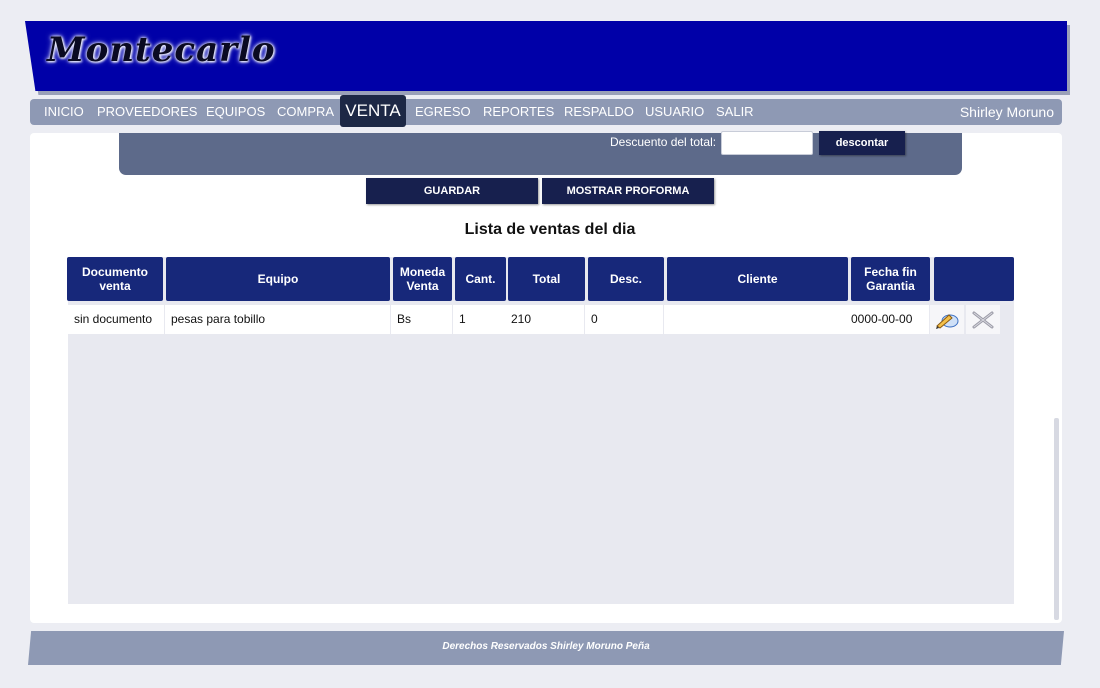  Describe the element at coordinates (626, 279) in the screenshot. I see `header-desc: Desc.` at that location.